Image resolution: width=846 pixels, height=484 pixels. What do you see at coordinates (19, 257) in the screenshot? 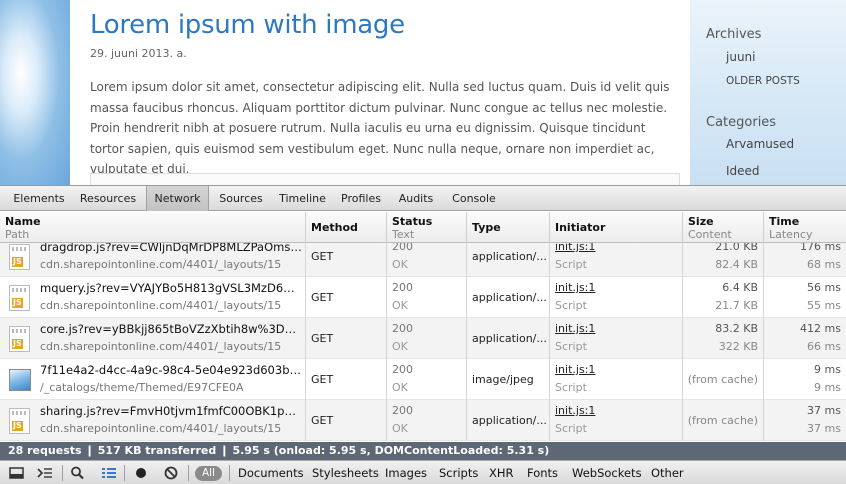
I see `js-file-icon: JS` at bounding box center [19, 257].